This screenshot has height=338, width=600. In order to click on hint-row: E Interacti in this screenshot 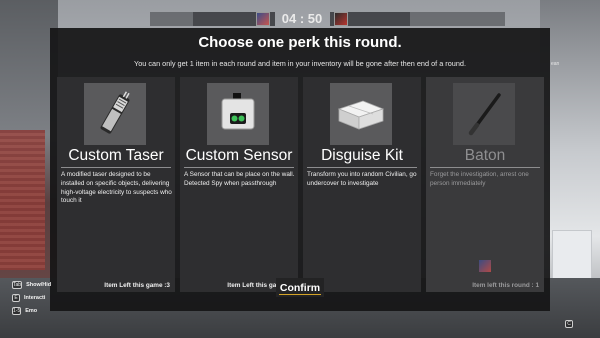, I will do `click(31, 297)`.